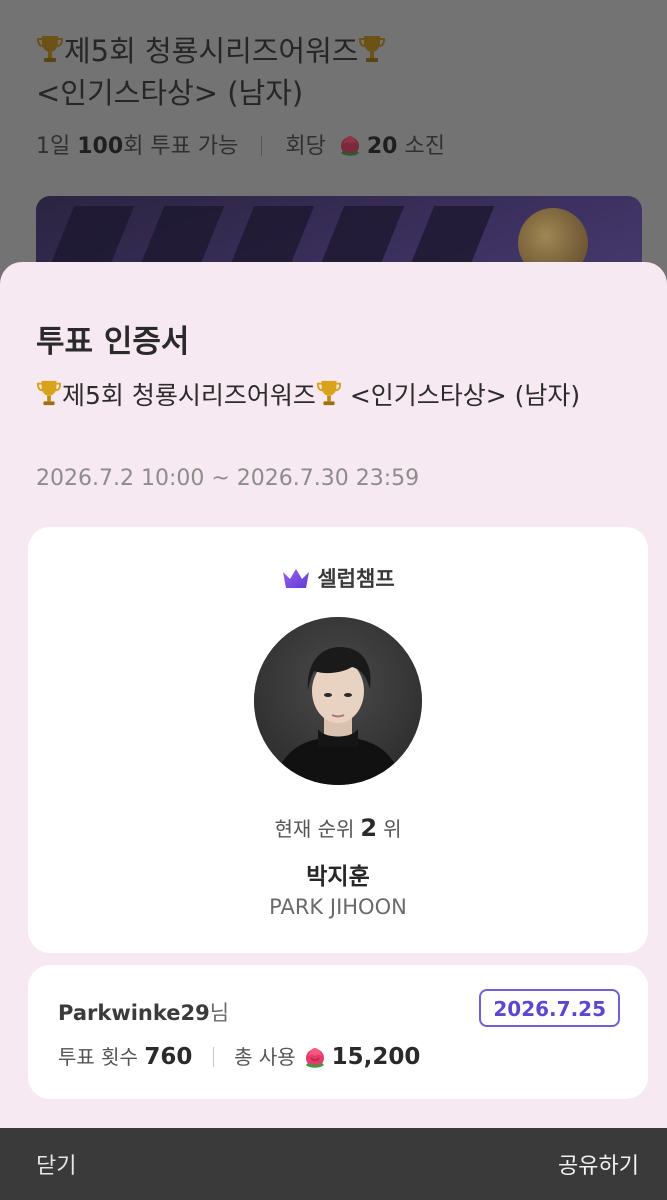  What do you see at coordinates (240, 144) in the screenshot?
I see `background-vote-meta: 1일 100회 투표 가능 회당 20 소진` at bounding box center [240, 144].